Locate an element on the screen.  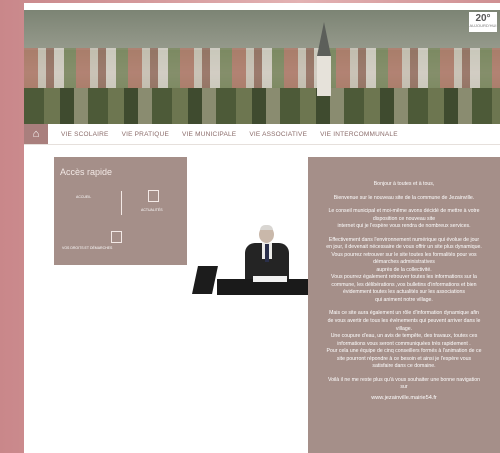
banner-hill is located at coordinates (262, 30).